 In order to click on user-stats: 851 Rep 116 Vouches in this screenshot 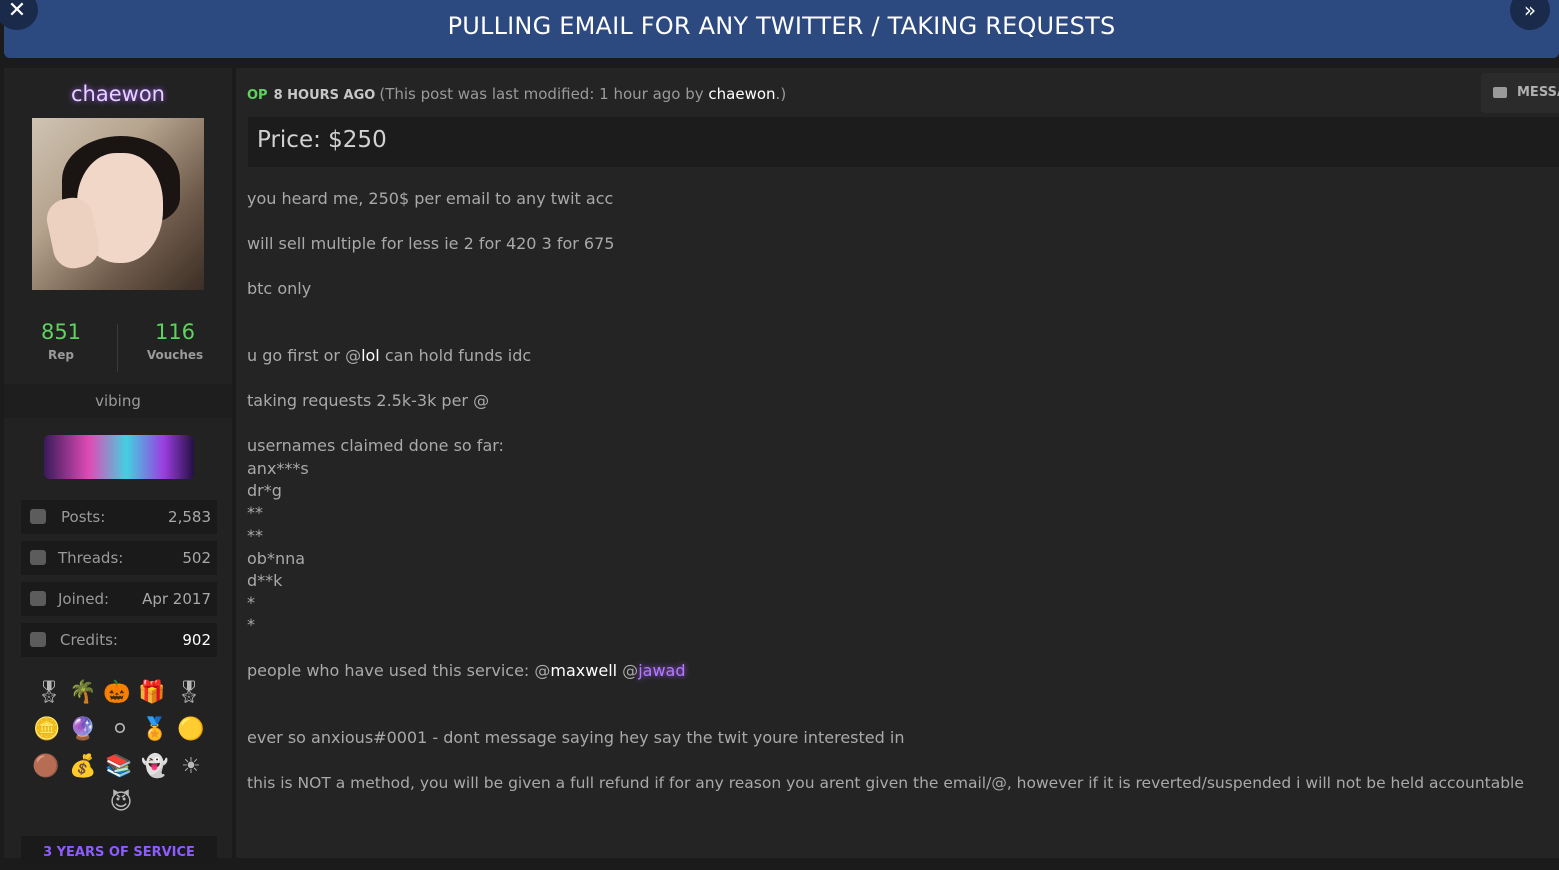, I will do `click(118, 350)`.